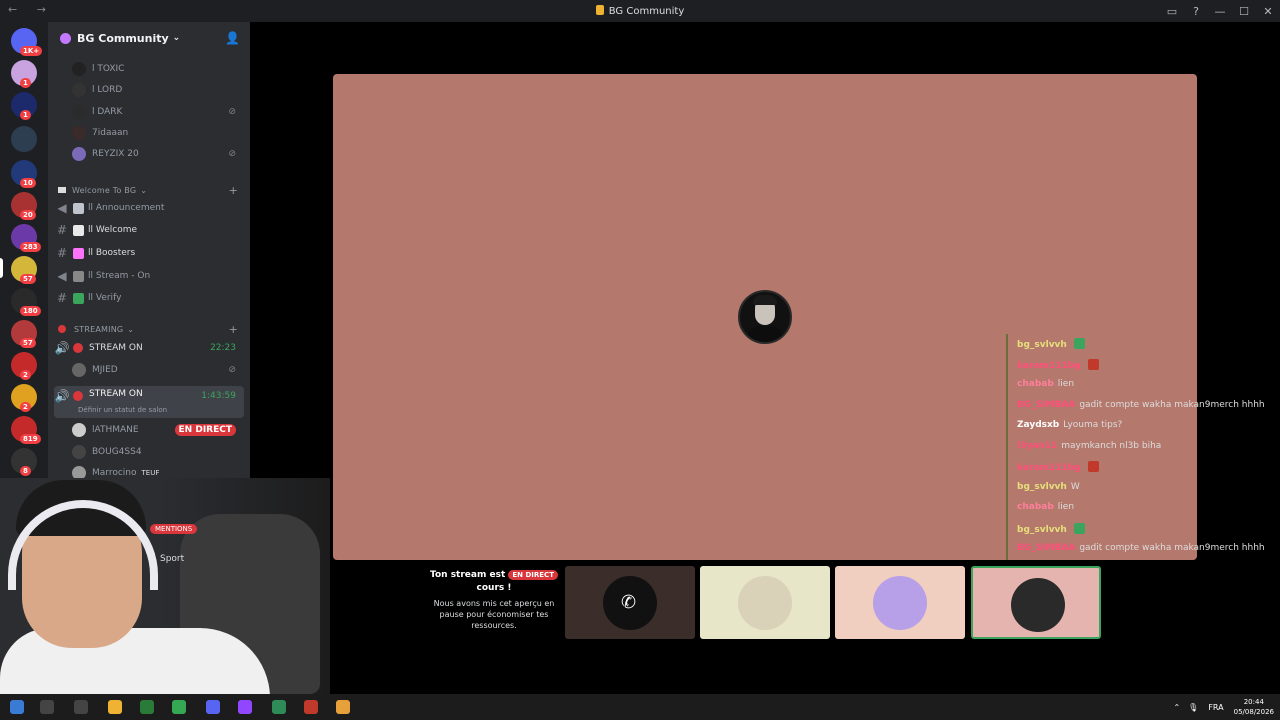  Describe the element at coordinates (1254, 707) in the screenshot. I see `clock: 20:44 05/08/2026` at that location.